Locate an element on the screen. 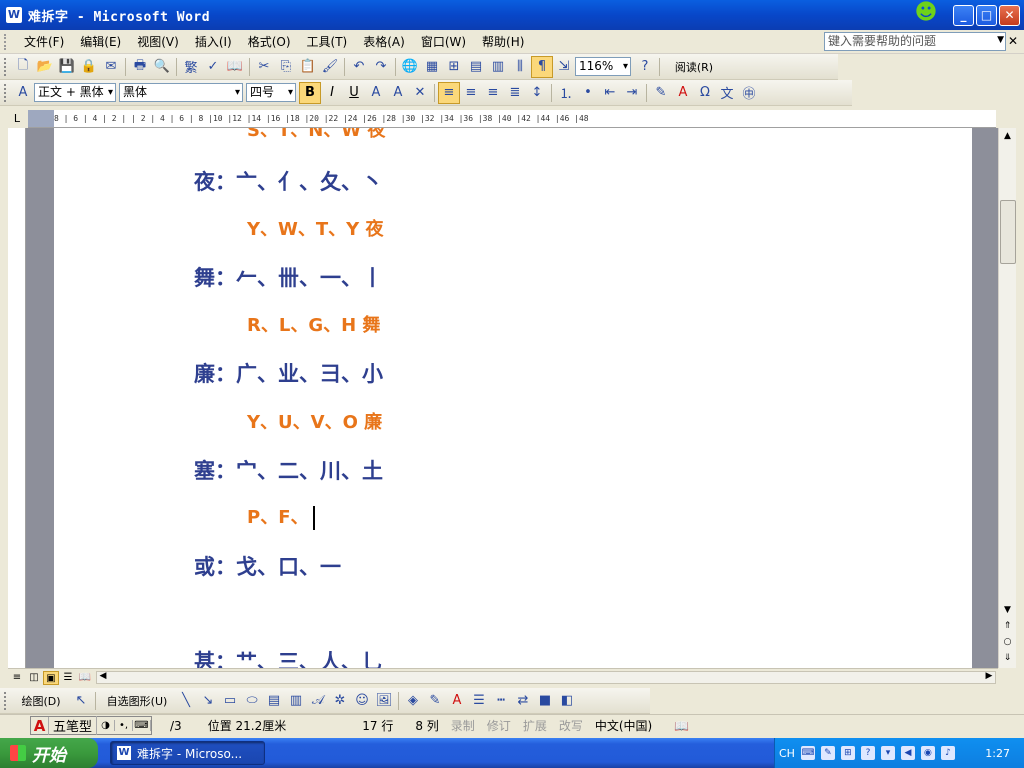  columns-icon: ▥ is located at coordinates (498, 67).